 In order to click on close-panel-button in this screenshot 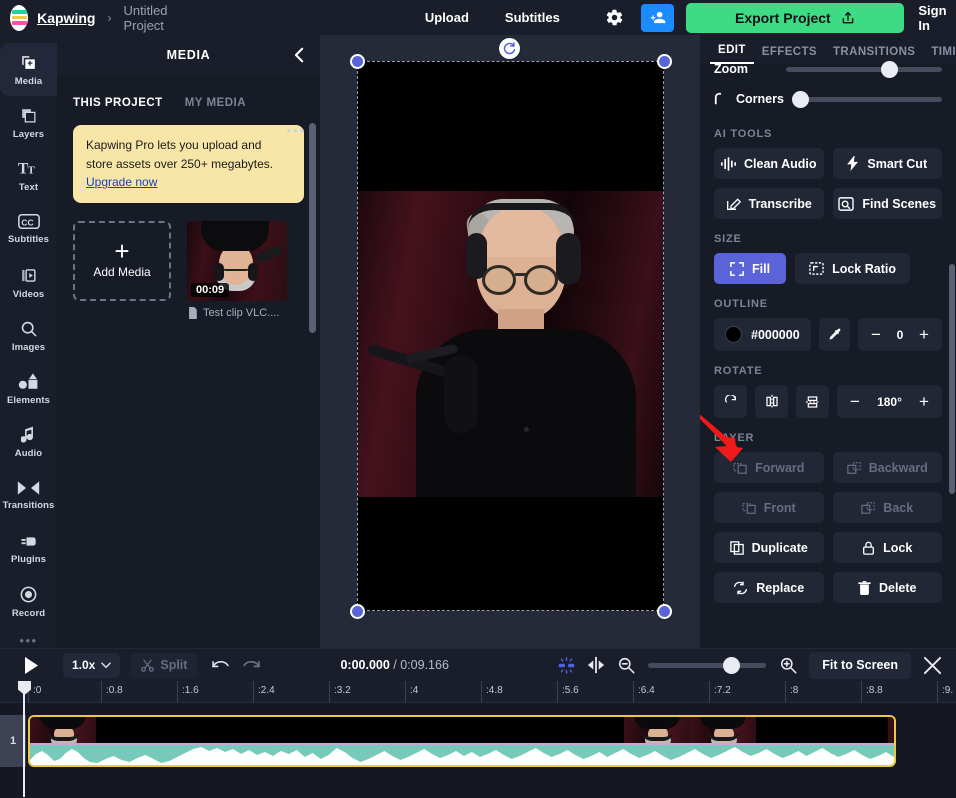, I will do `click(932, 665)`.